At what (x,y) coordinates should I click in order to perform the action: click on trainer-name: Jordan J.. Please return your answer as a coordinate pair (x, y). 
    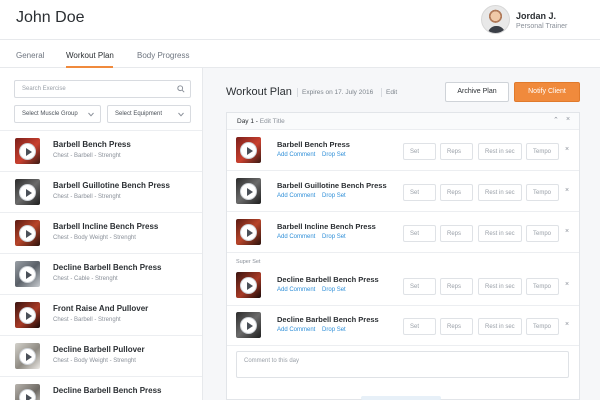
    Looking at the image, I should click on (536, 16).